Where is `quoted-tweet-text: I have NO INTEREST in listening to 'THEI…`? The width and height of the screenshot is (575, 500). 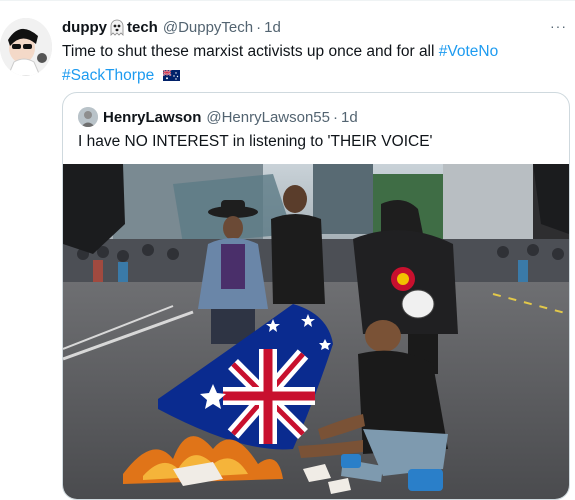
quoted-tweet-text: I have NO INTEREST in listening to 'THEI… is located at coordinates (255, 141).